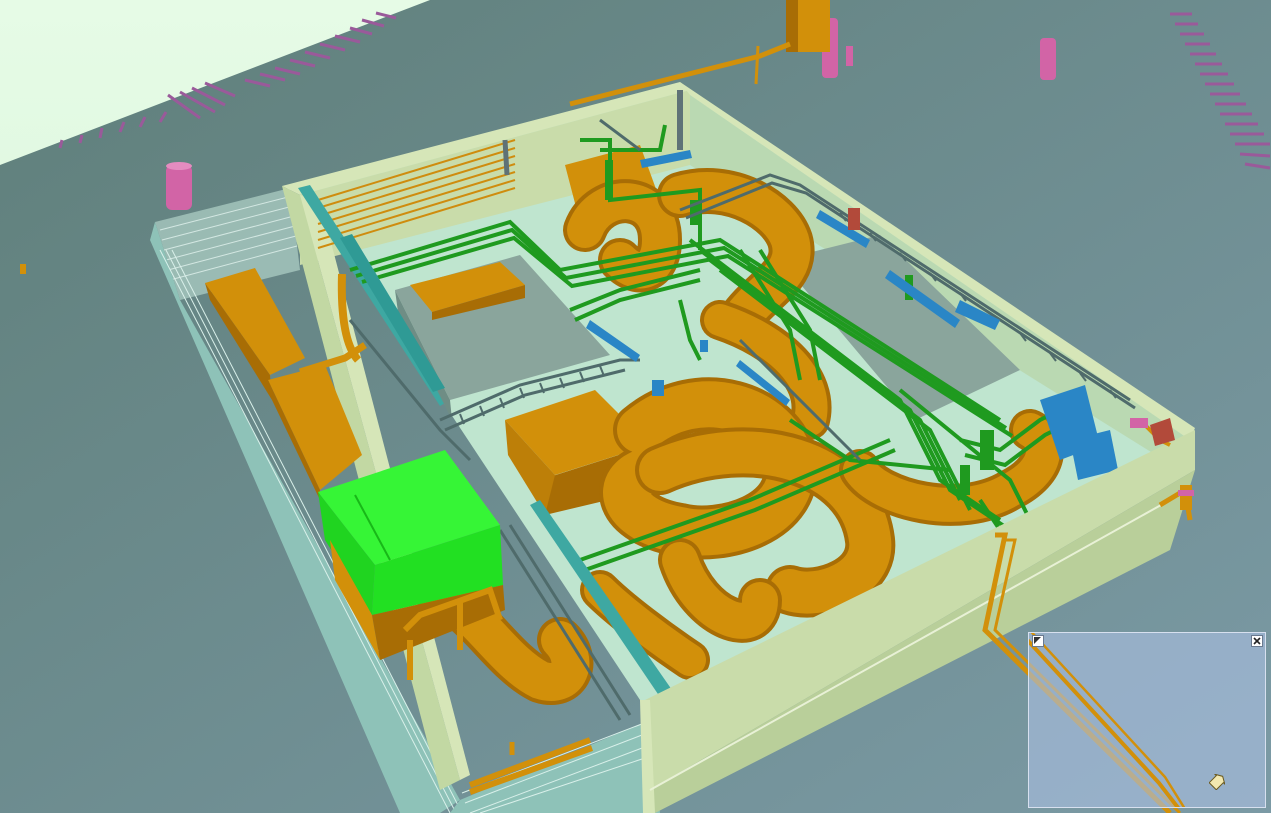 This screenshot has width=1271, height=813. I want to click on expand-icon, so click(1038, 641).